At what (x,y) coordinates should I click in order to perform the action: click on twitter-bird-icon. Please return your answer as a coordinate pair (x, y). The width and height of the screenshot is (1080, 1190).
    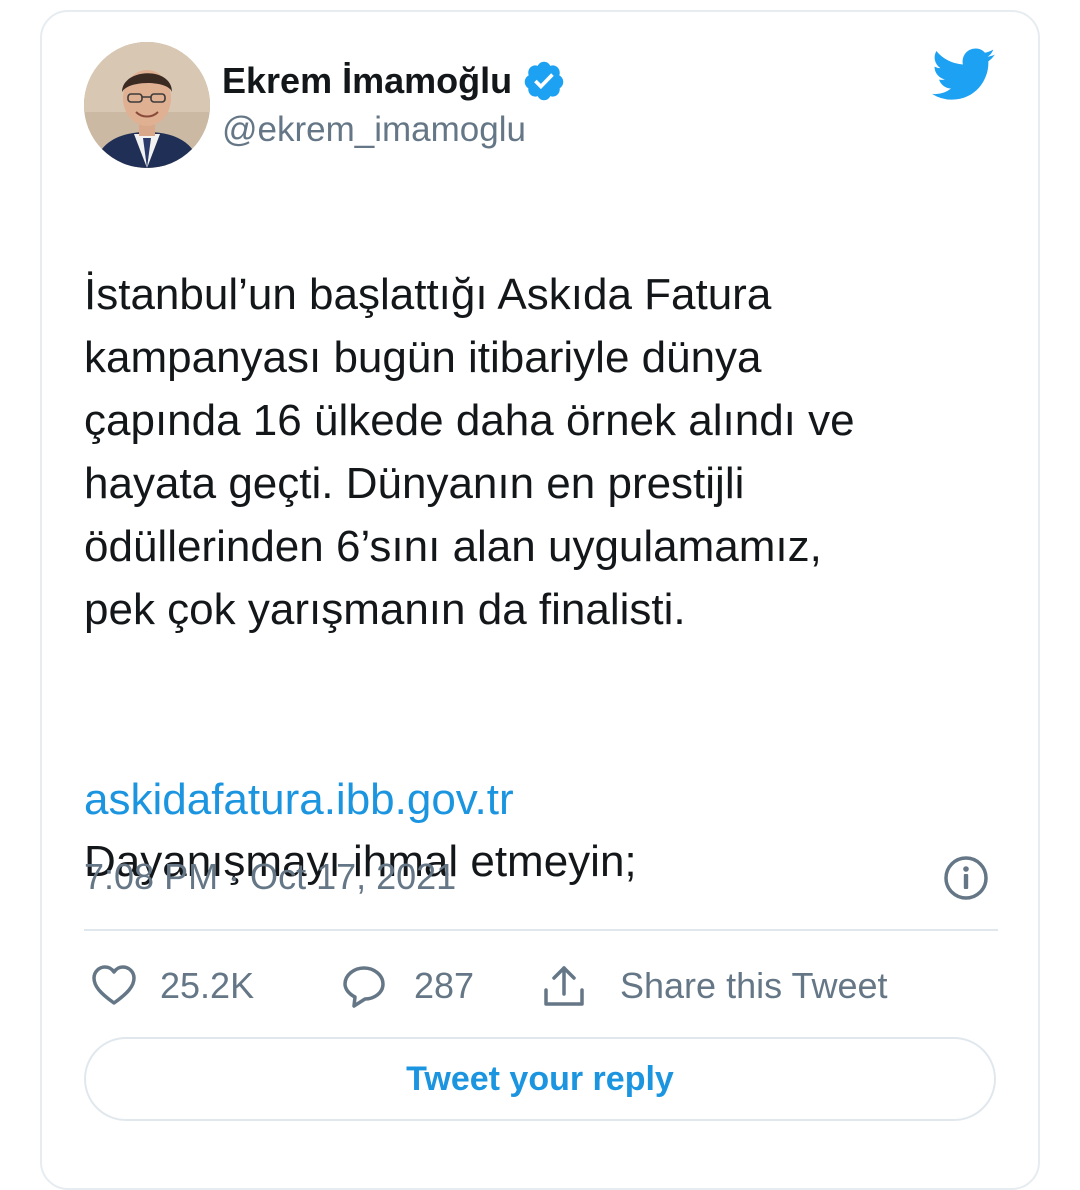
    Looking at the image, I should click on (964, 76).